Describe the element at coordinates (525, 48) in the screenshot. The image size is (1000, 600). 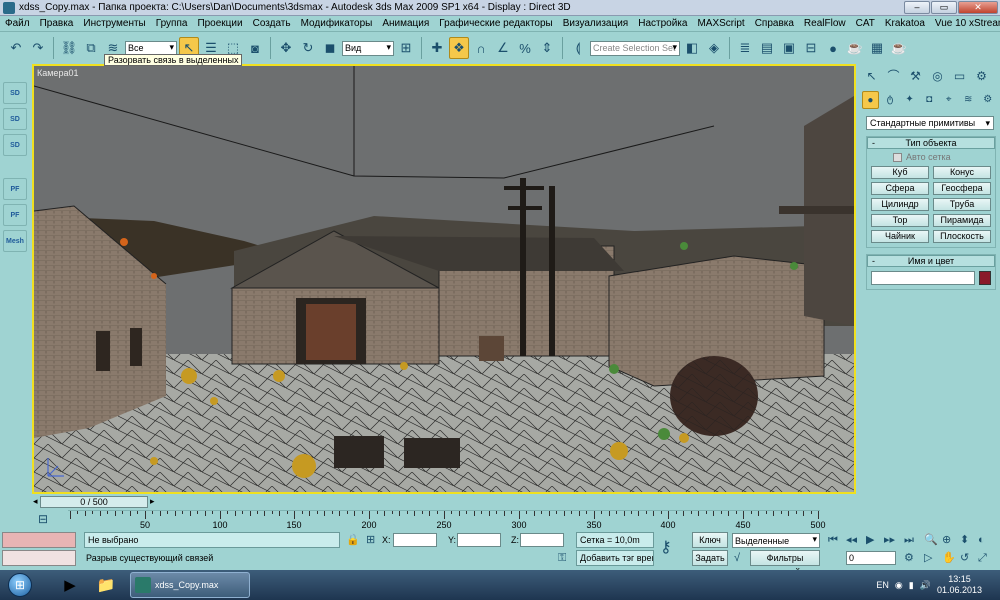
I see `percent-snap-icon: %` at that location.